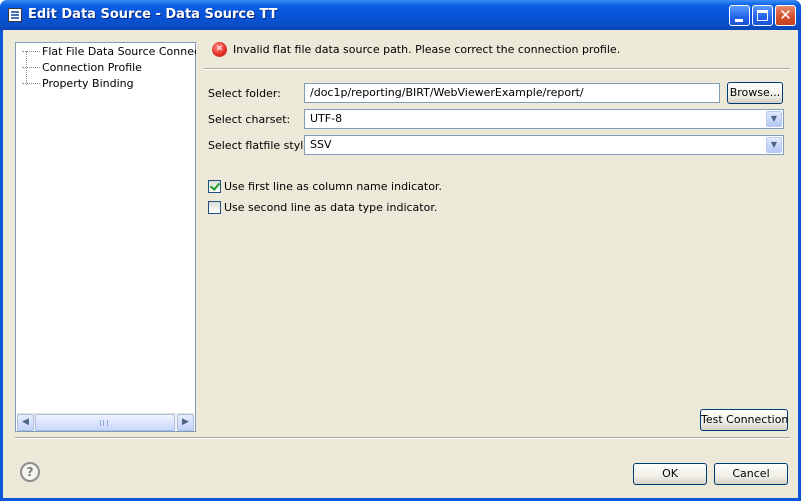  Describe the element at coordinates (119, 51) in the screenshot. I see `tree-item-label: Flat File Data Source Connection` at that location.